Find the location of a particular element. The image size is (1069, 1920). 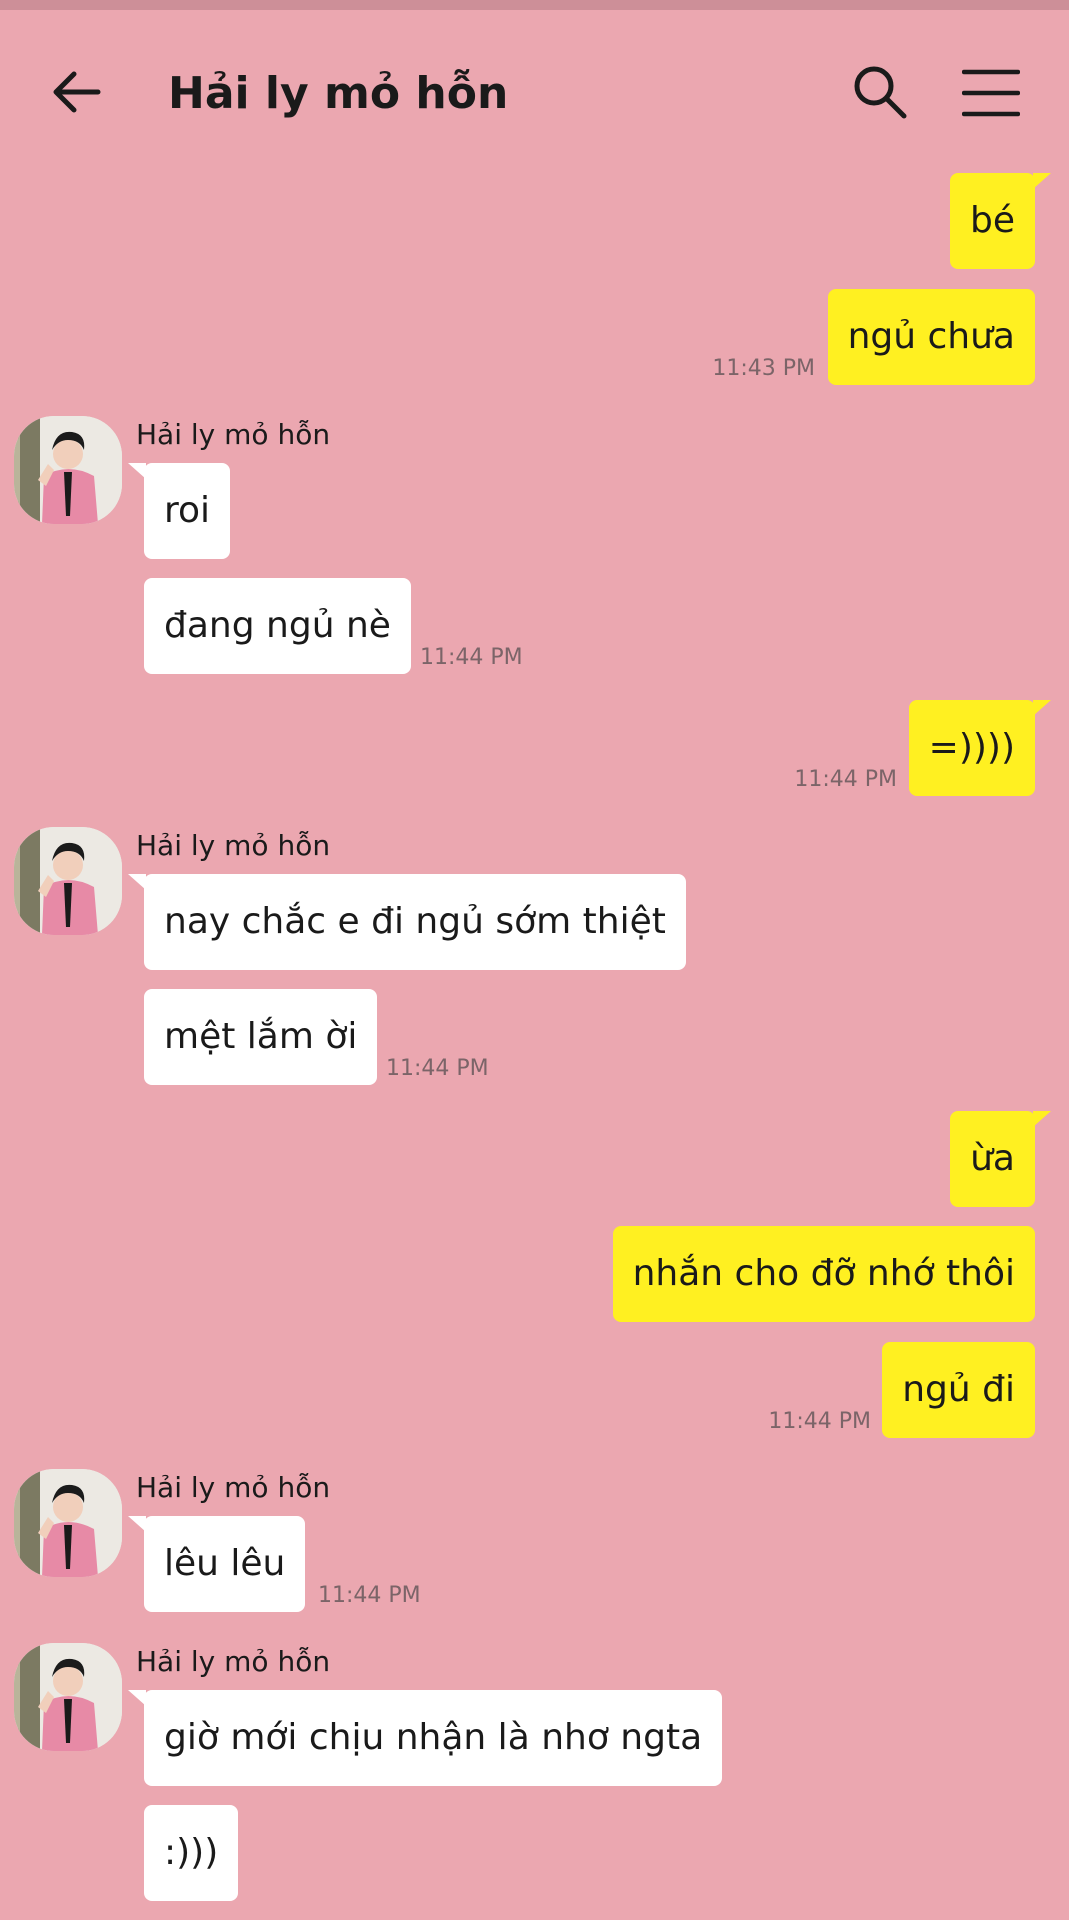

sent-message-bubble: ngủ chưa is located at coordinates (931, 337).